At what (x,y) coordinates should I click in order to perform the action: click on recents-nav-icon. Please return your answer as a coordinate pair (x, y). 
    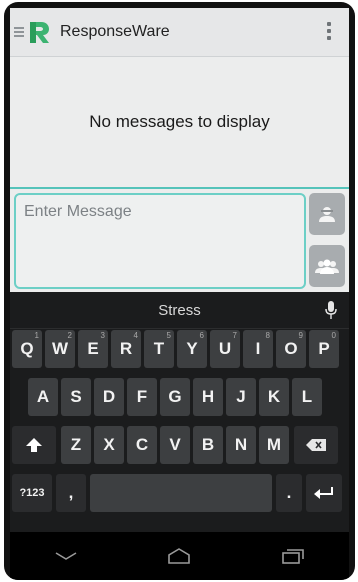
    Looking at the image, I should click on (293, 556).